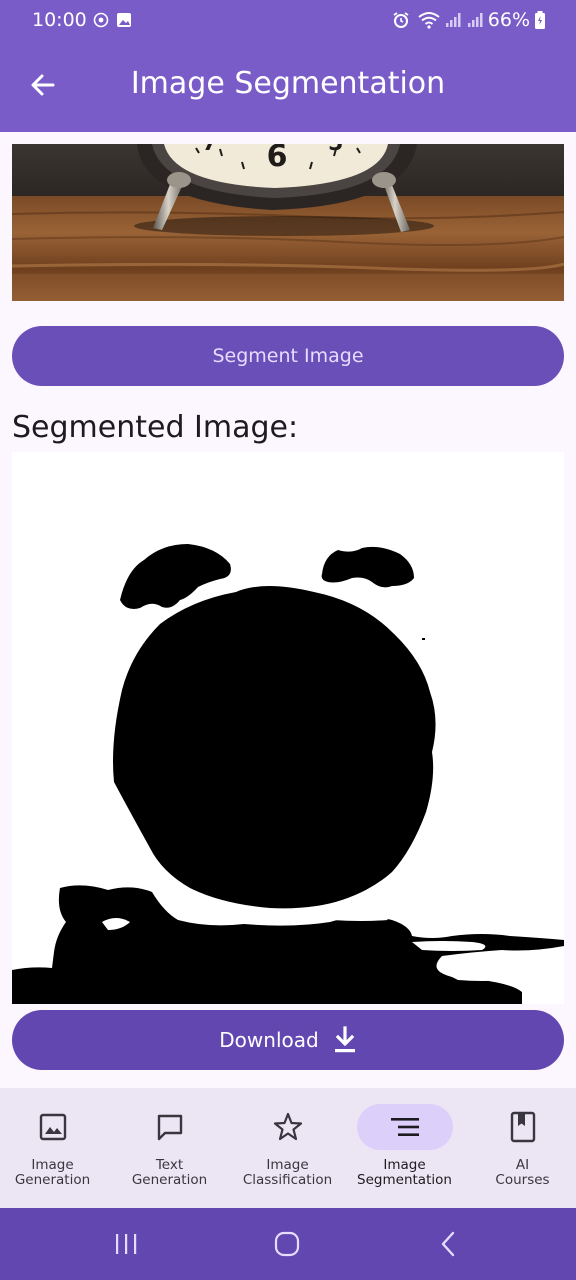 This screenshot has width=576, height=1280. What do you see at coordinates (287, 1172) in the screenshot?
I see `nav-label: Image Classification` at bounding box center [287, 1172].